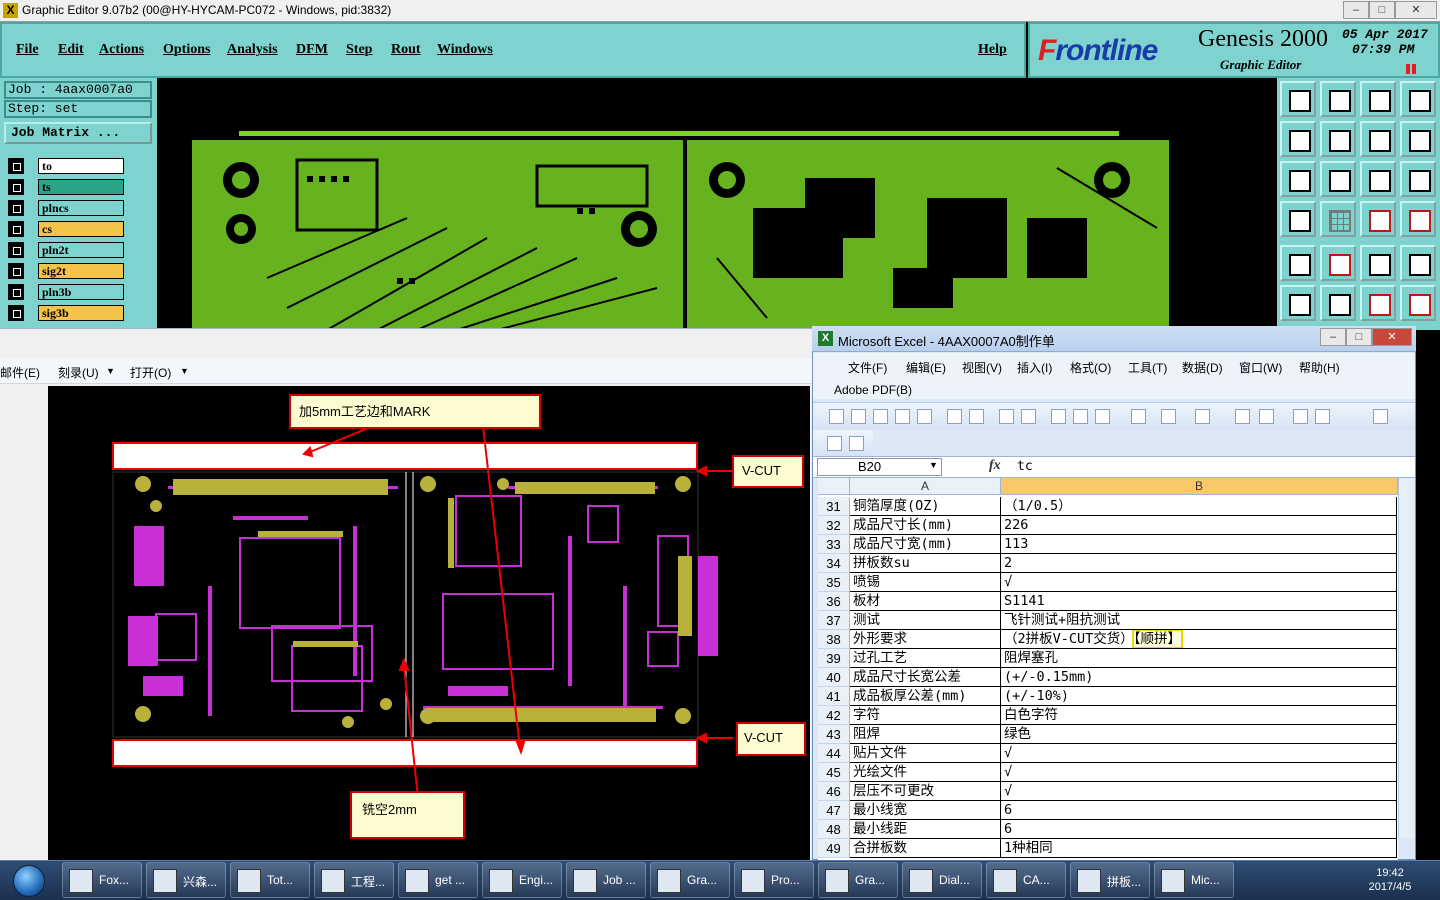  I want to click on layer-row-cs: cs, so click(66, 229).